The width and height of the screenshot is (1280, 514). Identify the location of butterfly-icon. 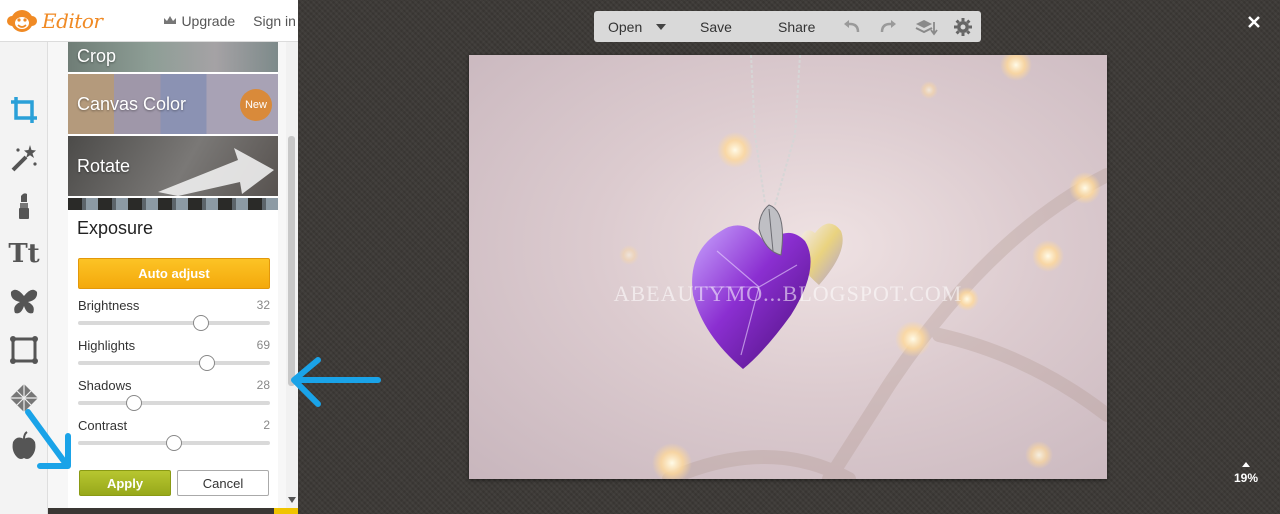
(24, 301).